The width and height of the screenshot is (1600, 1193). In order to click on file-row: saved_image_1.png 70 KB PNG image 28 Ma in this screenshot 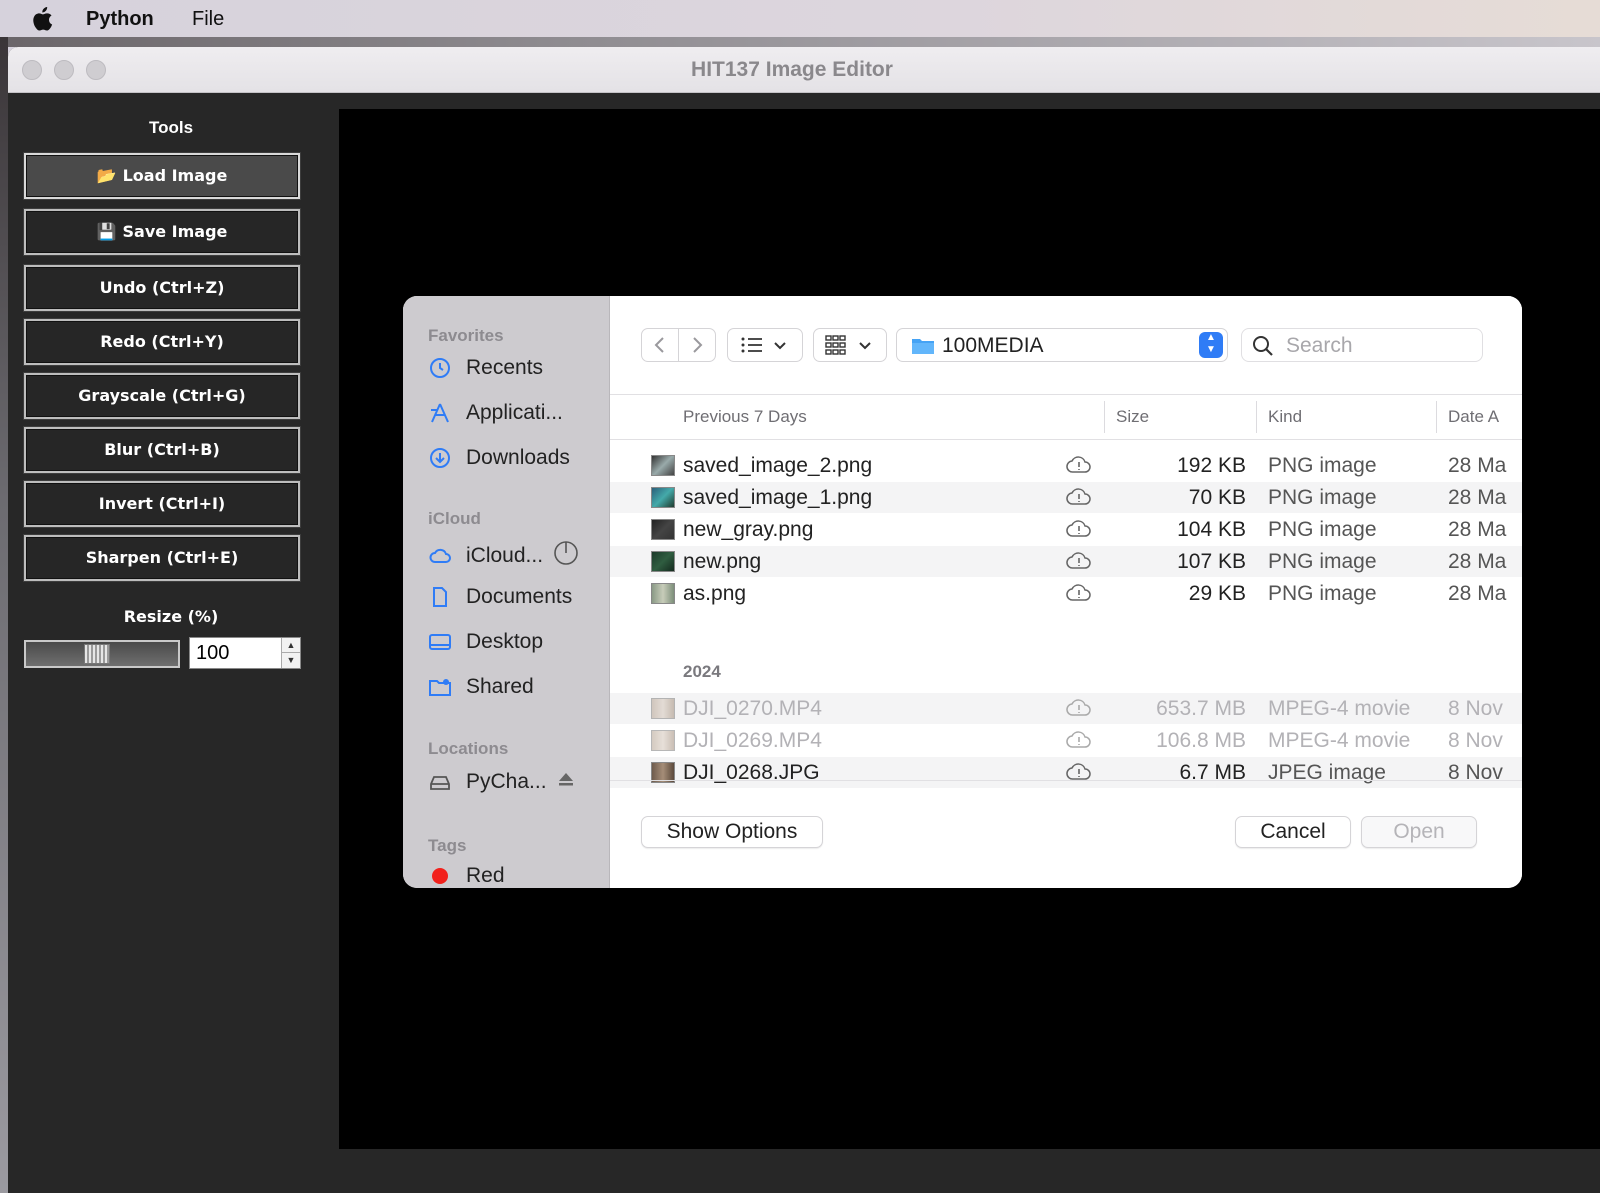, I will do `click(1066, 497)`.